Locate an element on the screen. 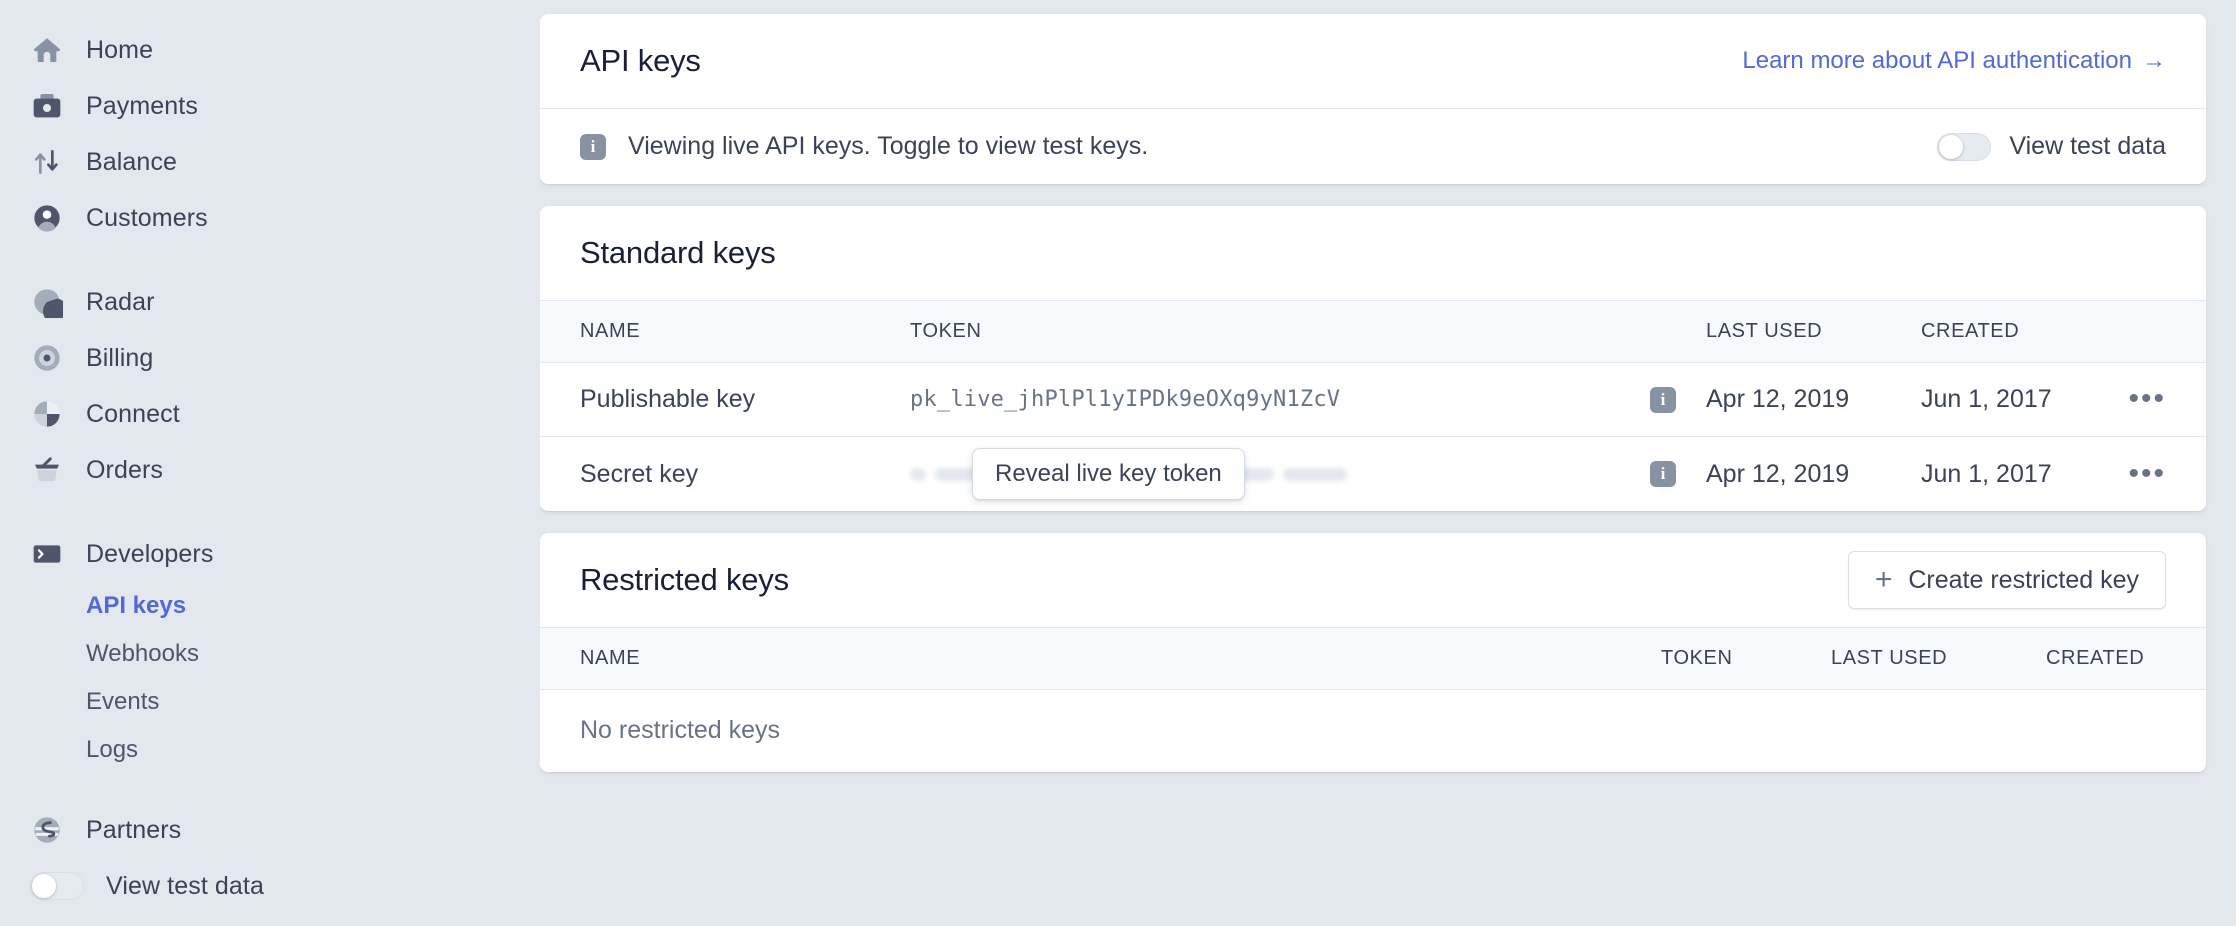 The height and width of the screenshot is (926, 2236). partners-icon is located at coordinates (47, 830).